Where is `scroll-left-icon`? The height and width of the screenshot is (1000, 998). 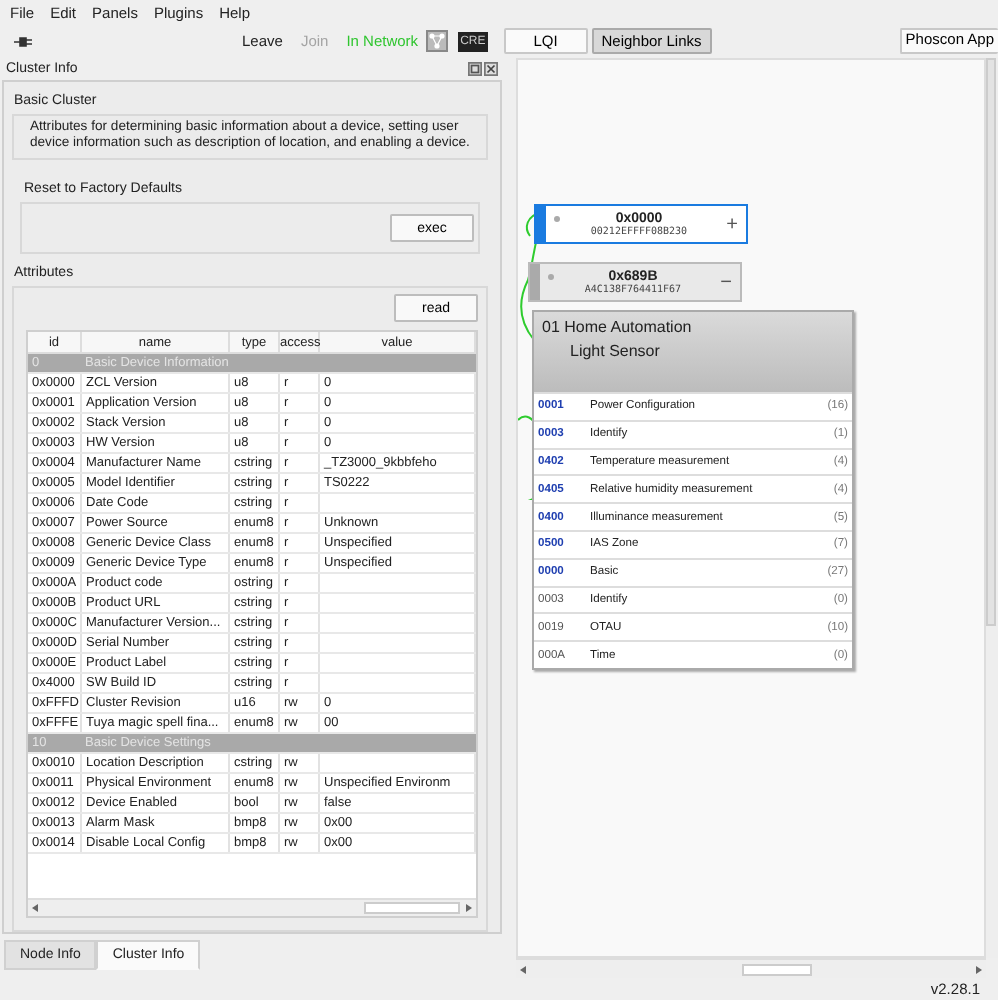
scroll-left-icon is located at coordinates (36, 908).